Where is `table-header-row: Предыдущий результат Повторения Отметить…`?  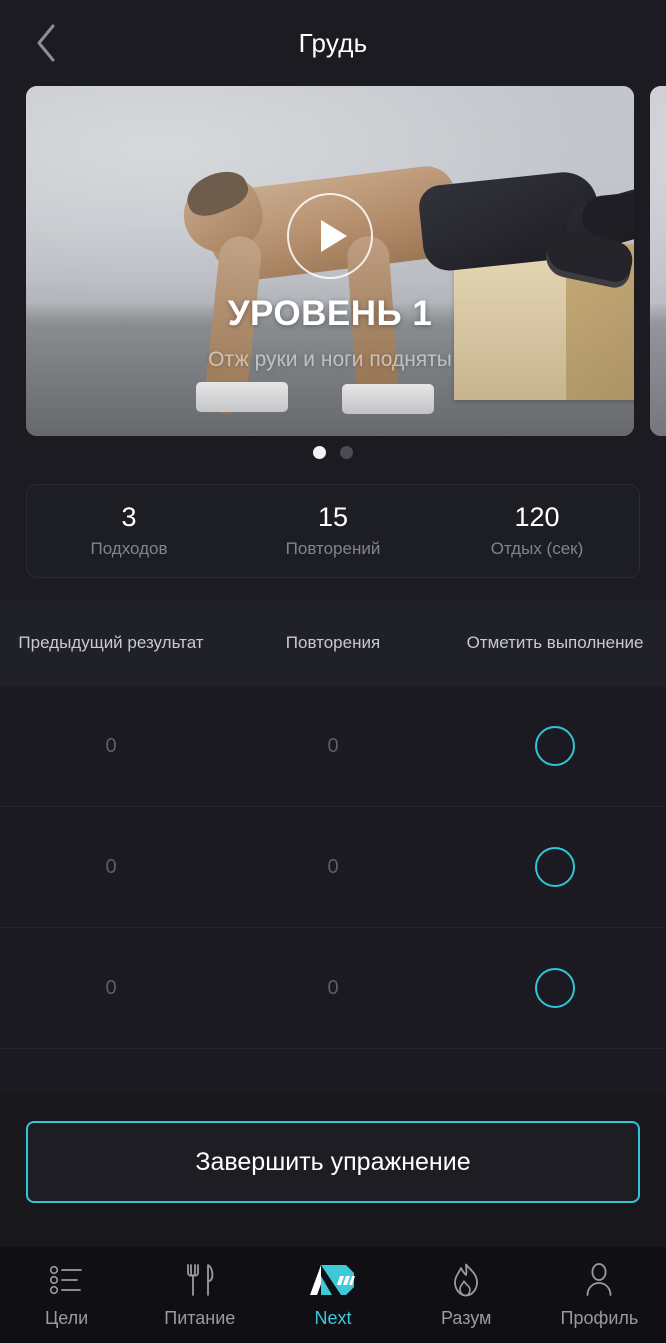
table-header-row: Предыдущий результат Повторения Отметить… is located at coordinates (333, 643).